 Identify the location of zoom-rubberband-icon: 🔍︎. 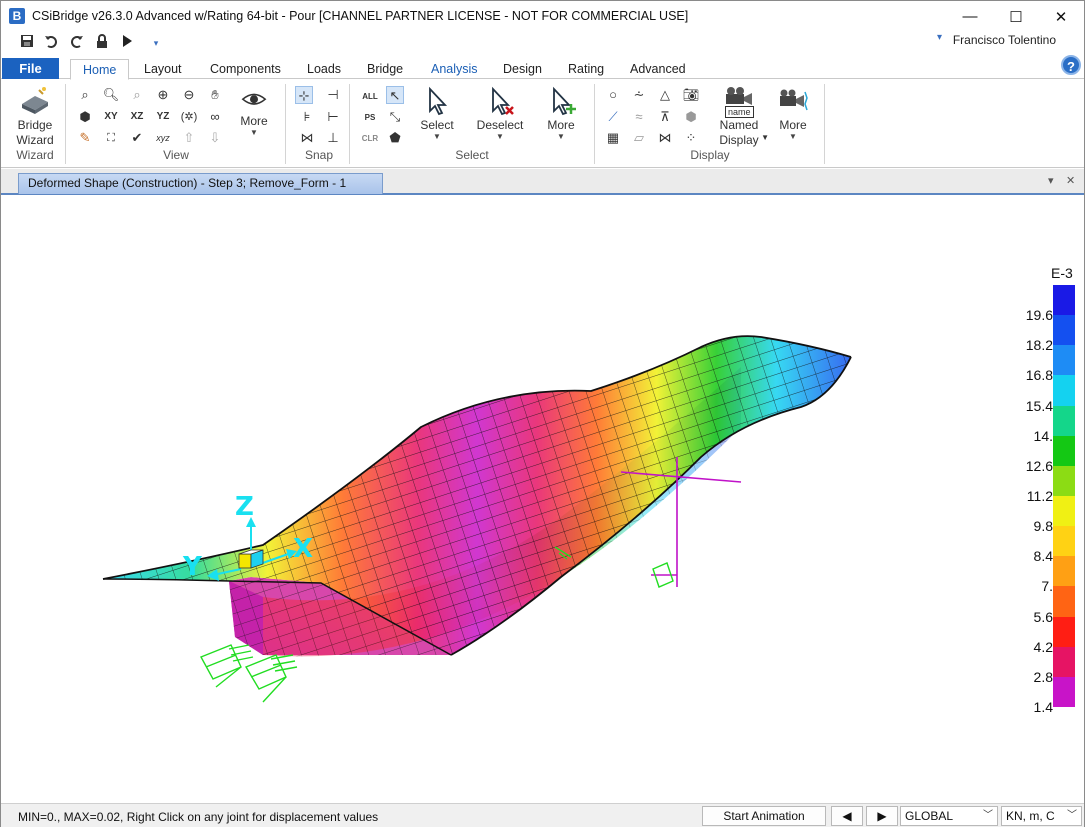
(111, 95).